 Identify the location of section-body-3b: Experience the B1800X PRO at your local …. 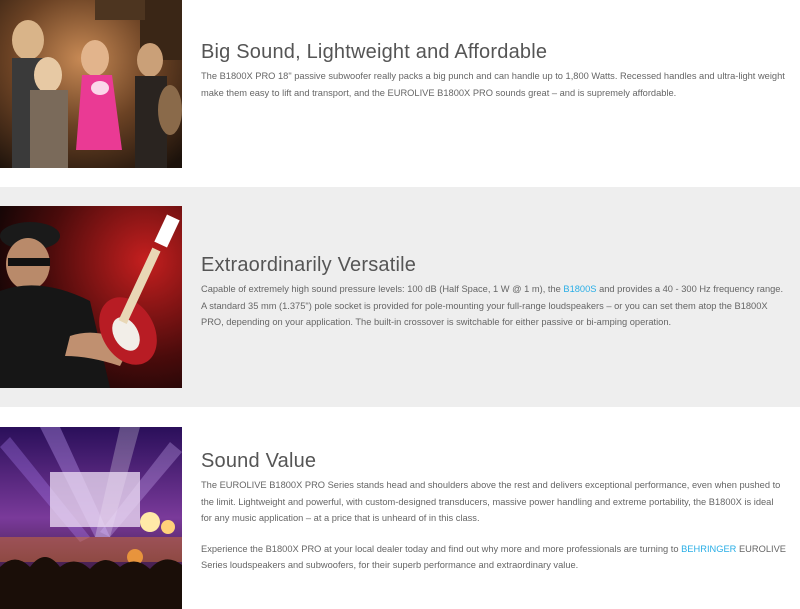
(493, 557).